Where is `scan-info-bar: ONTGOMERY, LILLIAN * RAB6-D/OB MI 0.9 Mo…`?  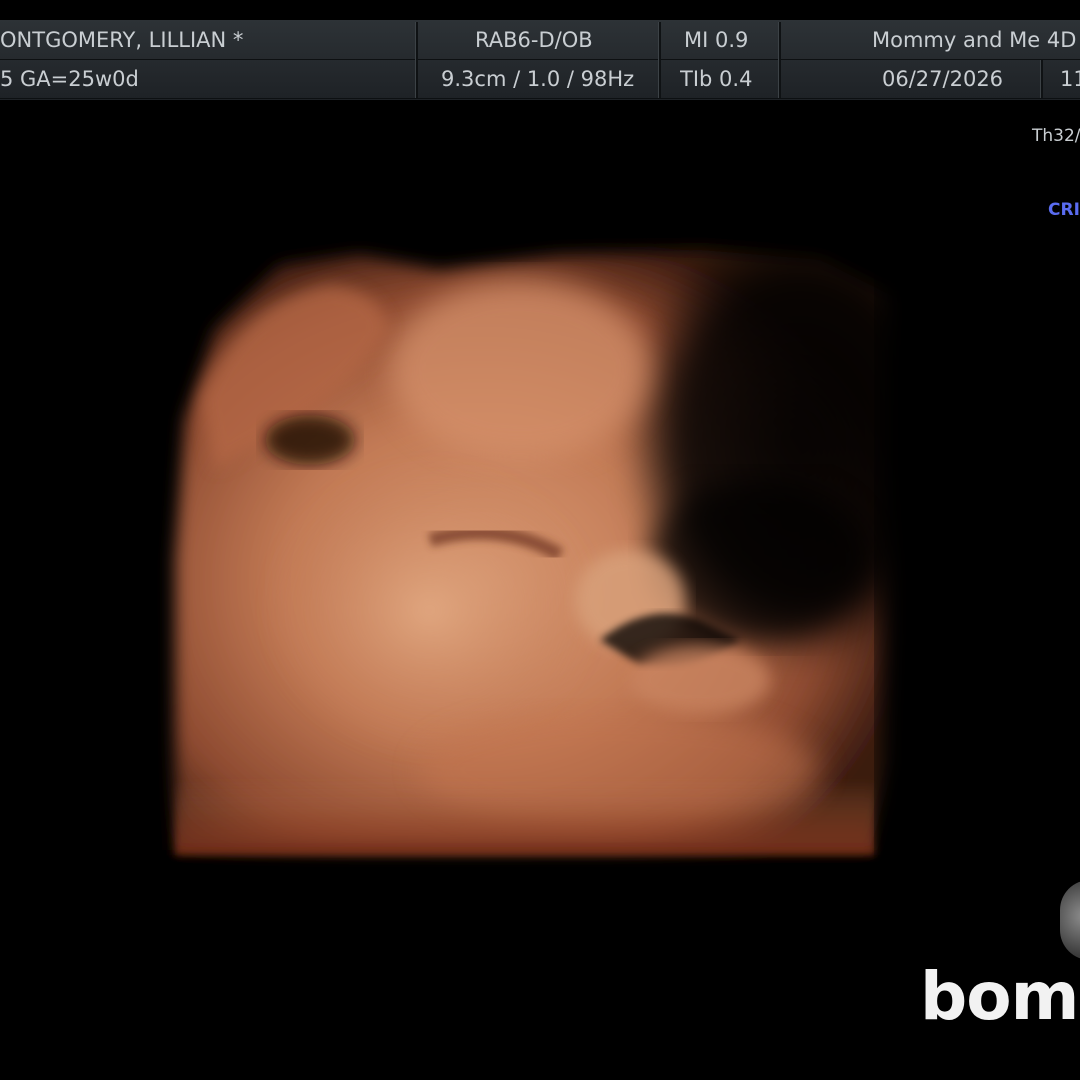
scan-info-bar: ONTGOMERY, LILLIAN * RAB6-D/OB MI 0.9 Mo… is located at coordinates (540, 60).